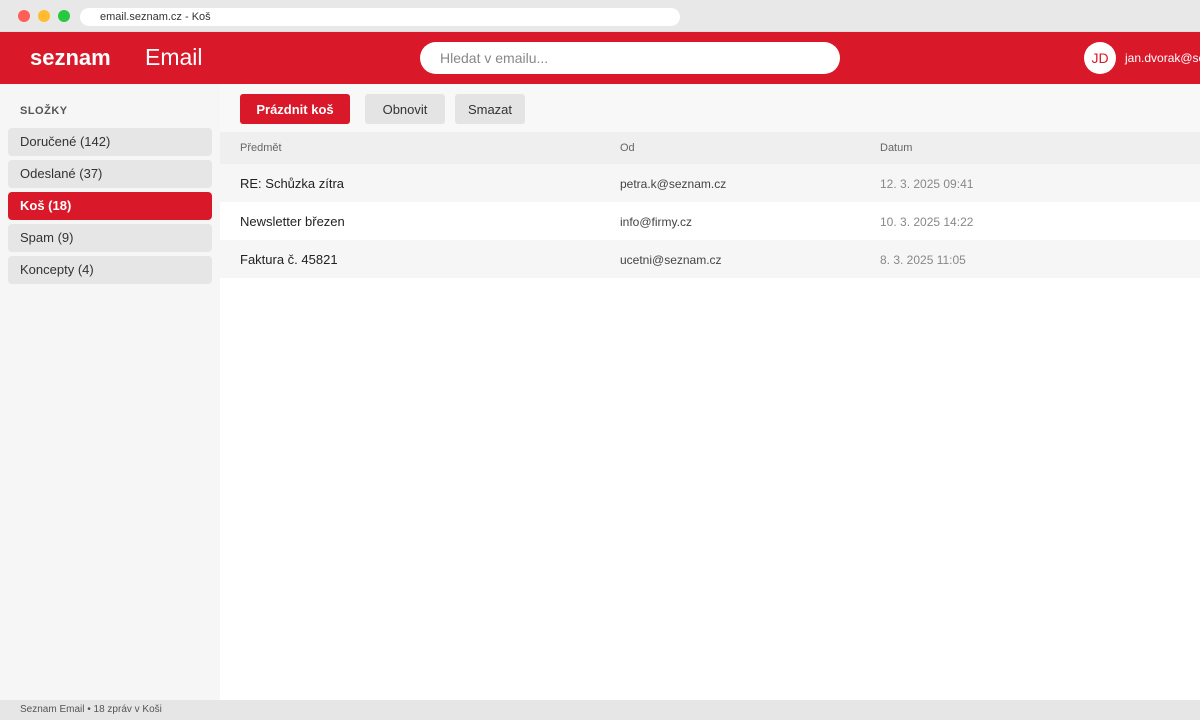  What do you see at coordinates (295, 109) in the screenshot?
I see `empty-trash-button: Prázdnit koš` at bounding box center [295, 109].